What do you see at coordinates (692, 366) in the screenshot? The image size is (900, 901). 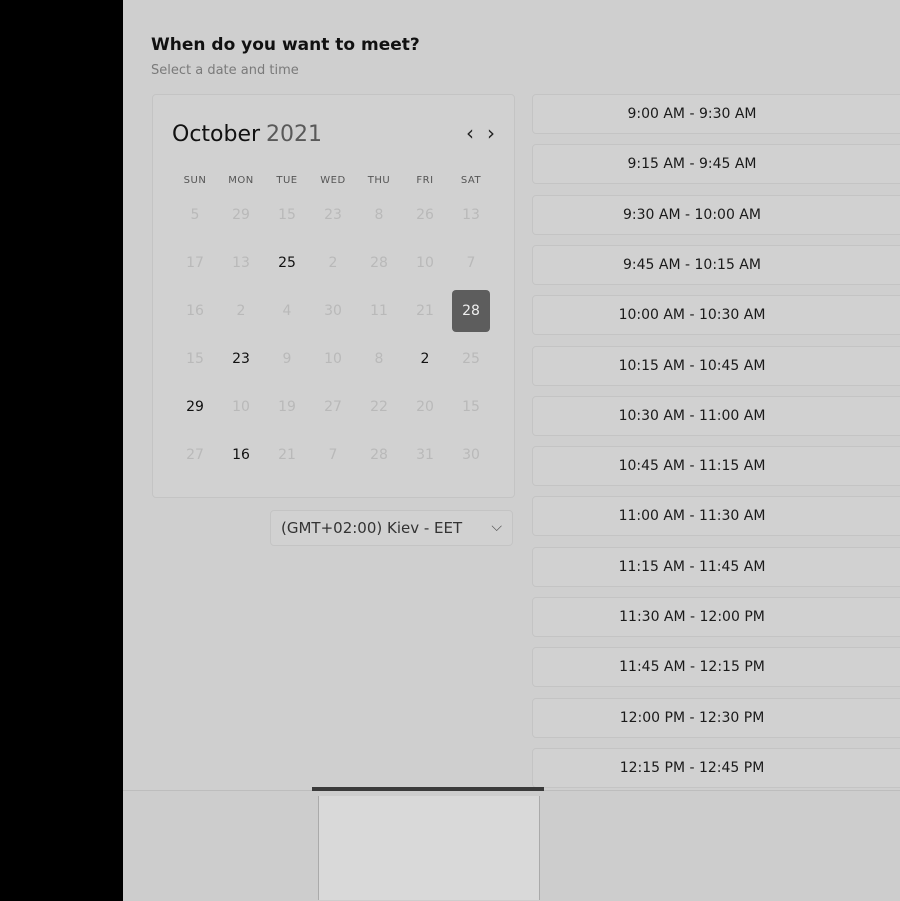 I see `time-slot-label: 10:15 AM - 10:45 AM` at bounding box center [692, 366].